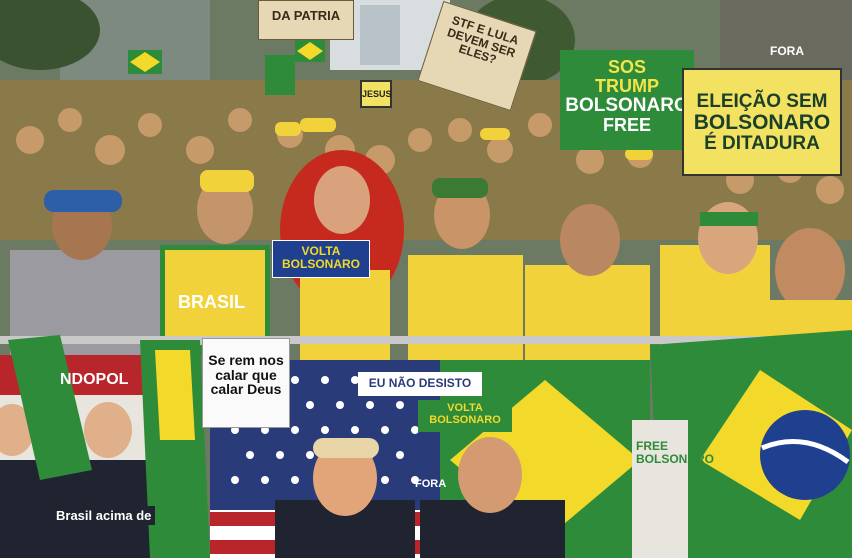  What do you see at coordinates (306, 15) in the screenshot?
I see `sign-text: DA PATRIA` at bounding box center [306, 15].